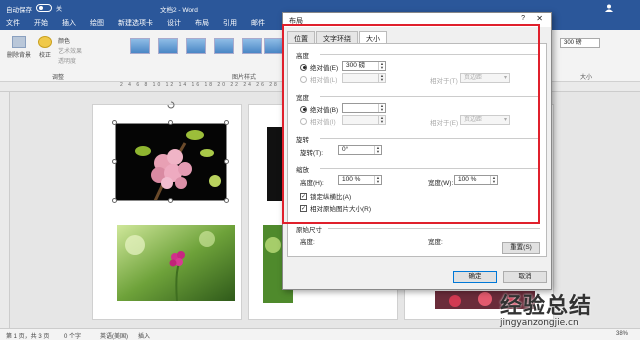 This screenshot has height=340, width=640. Describe the element at coordinates (341, 209) in the screenshot. I see `relative-original-size-label: 相对原始图片大小(R)` at that location.